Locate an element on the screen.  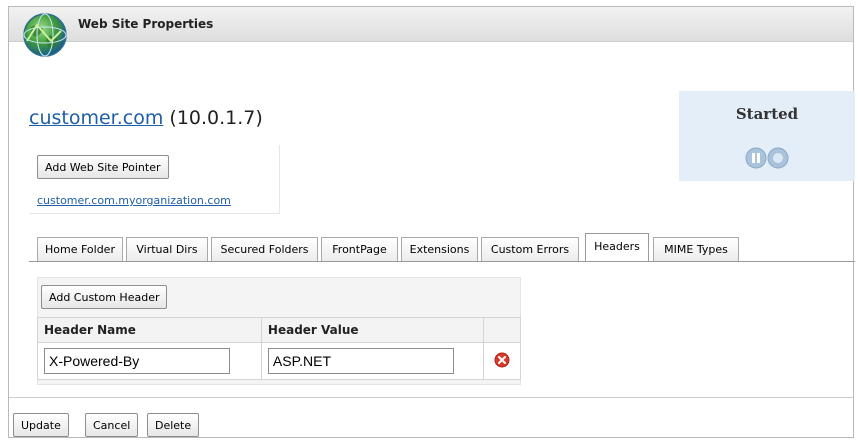
tab-frontpage: FrontPage is located at coordinates (359, 249).